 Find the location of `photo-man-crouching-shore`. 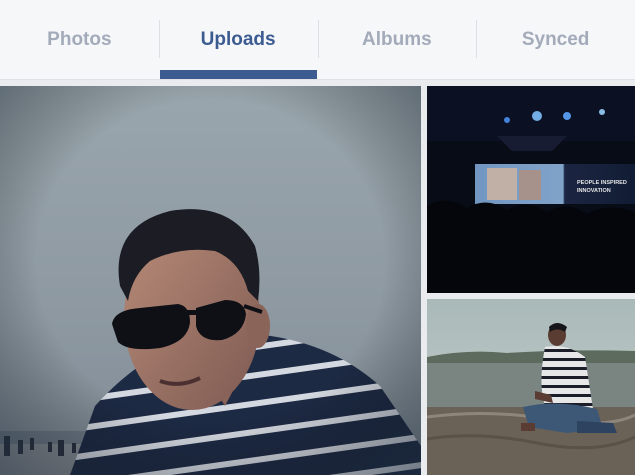

photo-man-crouching-shore is located at coordinates (531, 387).